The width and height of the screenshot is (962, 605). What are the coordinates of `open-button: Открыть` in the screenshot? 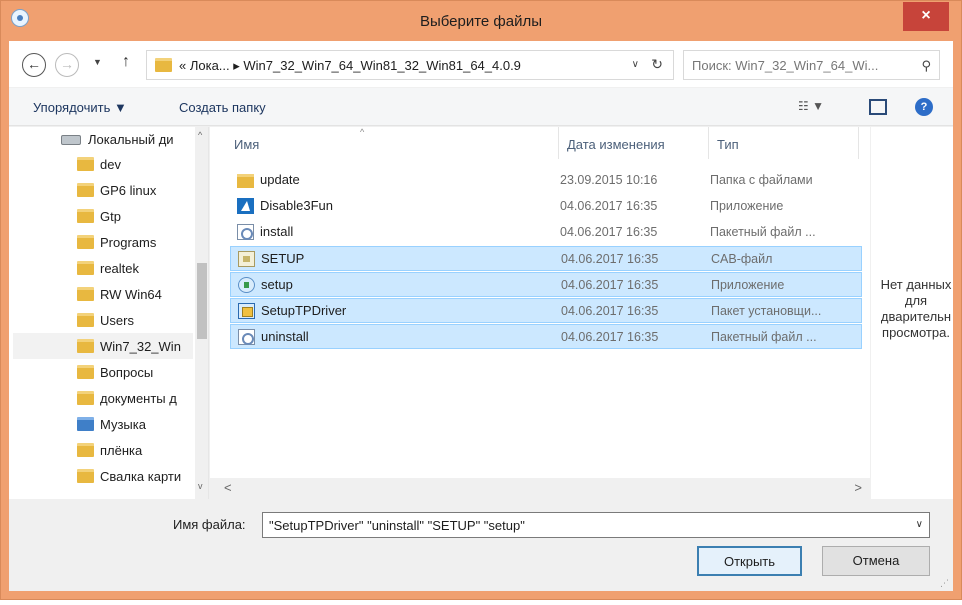 It's located at (749, 561).